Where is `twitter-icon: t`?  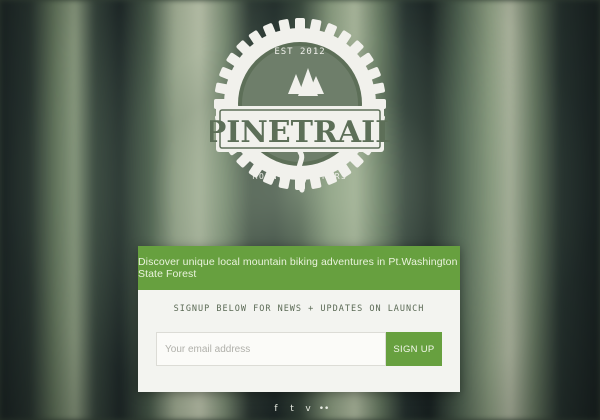
twitter-icon: t is located at coordinates (292, 409).